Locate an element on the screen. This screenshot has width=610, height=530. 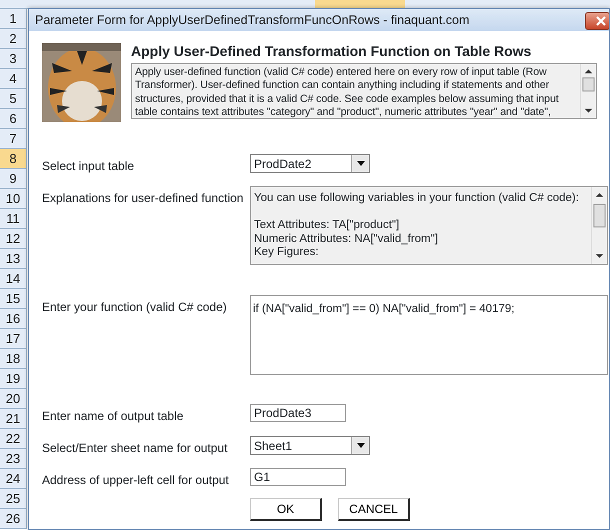
row-header: 6 is located at coordinates (13, 119).